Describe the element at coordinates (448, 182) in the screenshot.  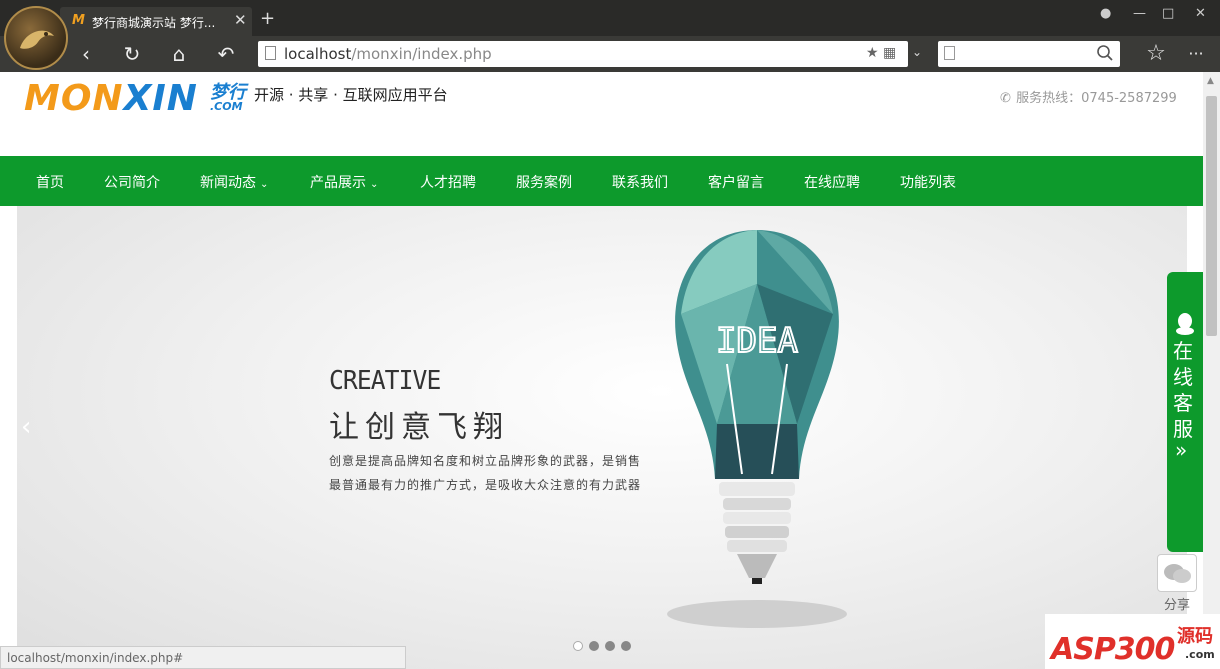
I see `nav-item-jobs: 人才招聘` at that location.